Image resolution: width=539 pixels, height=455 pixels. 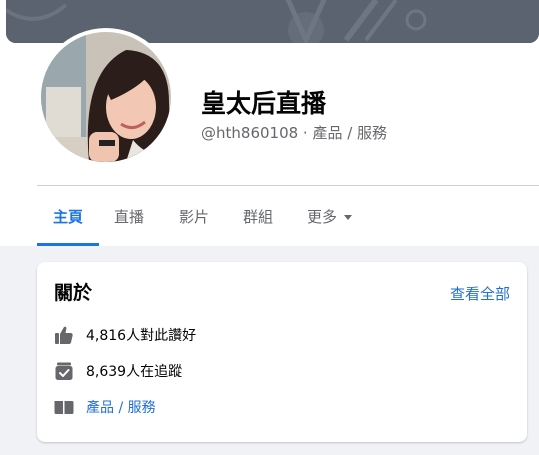 I want to click on followers-row: 8,639人在追蹤, so click(x=117, y=371).